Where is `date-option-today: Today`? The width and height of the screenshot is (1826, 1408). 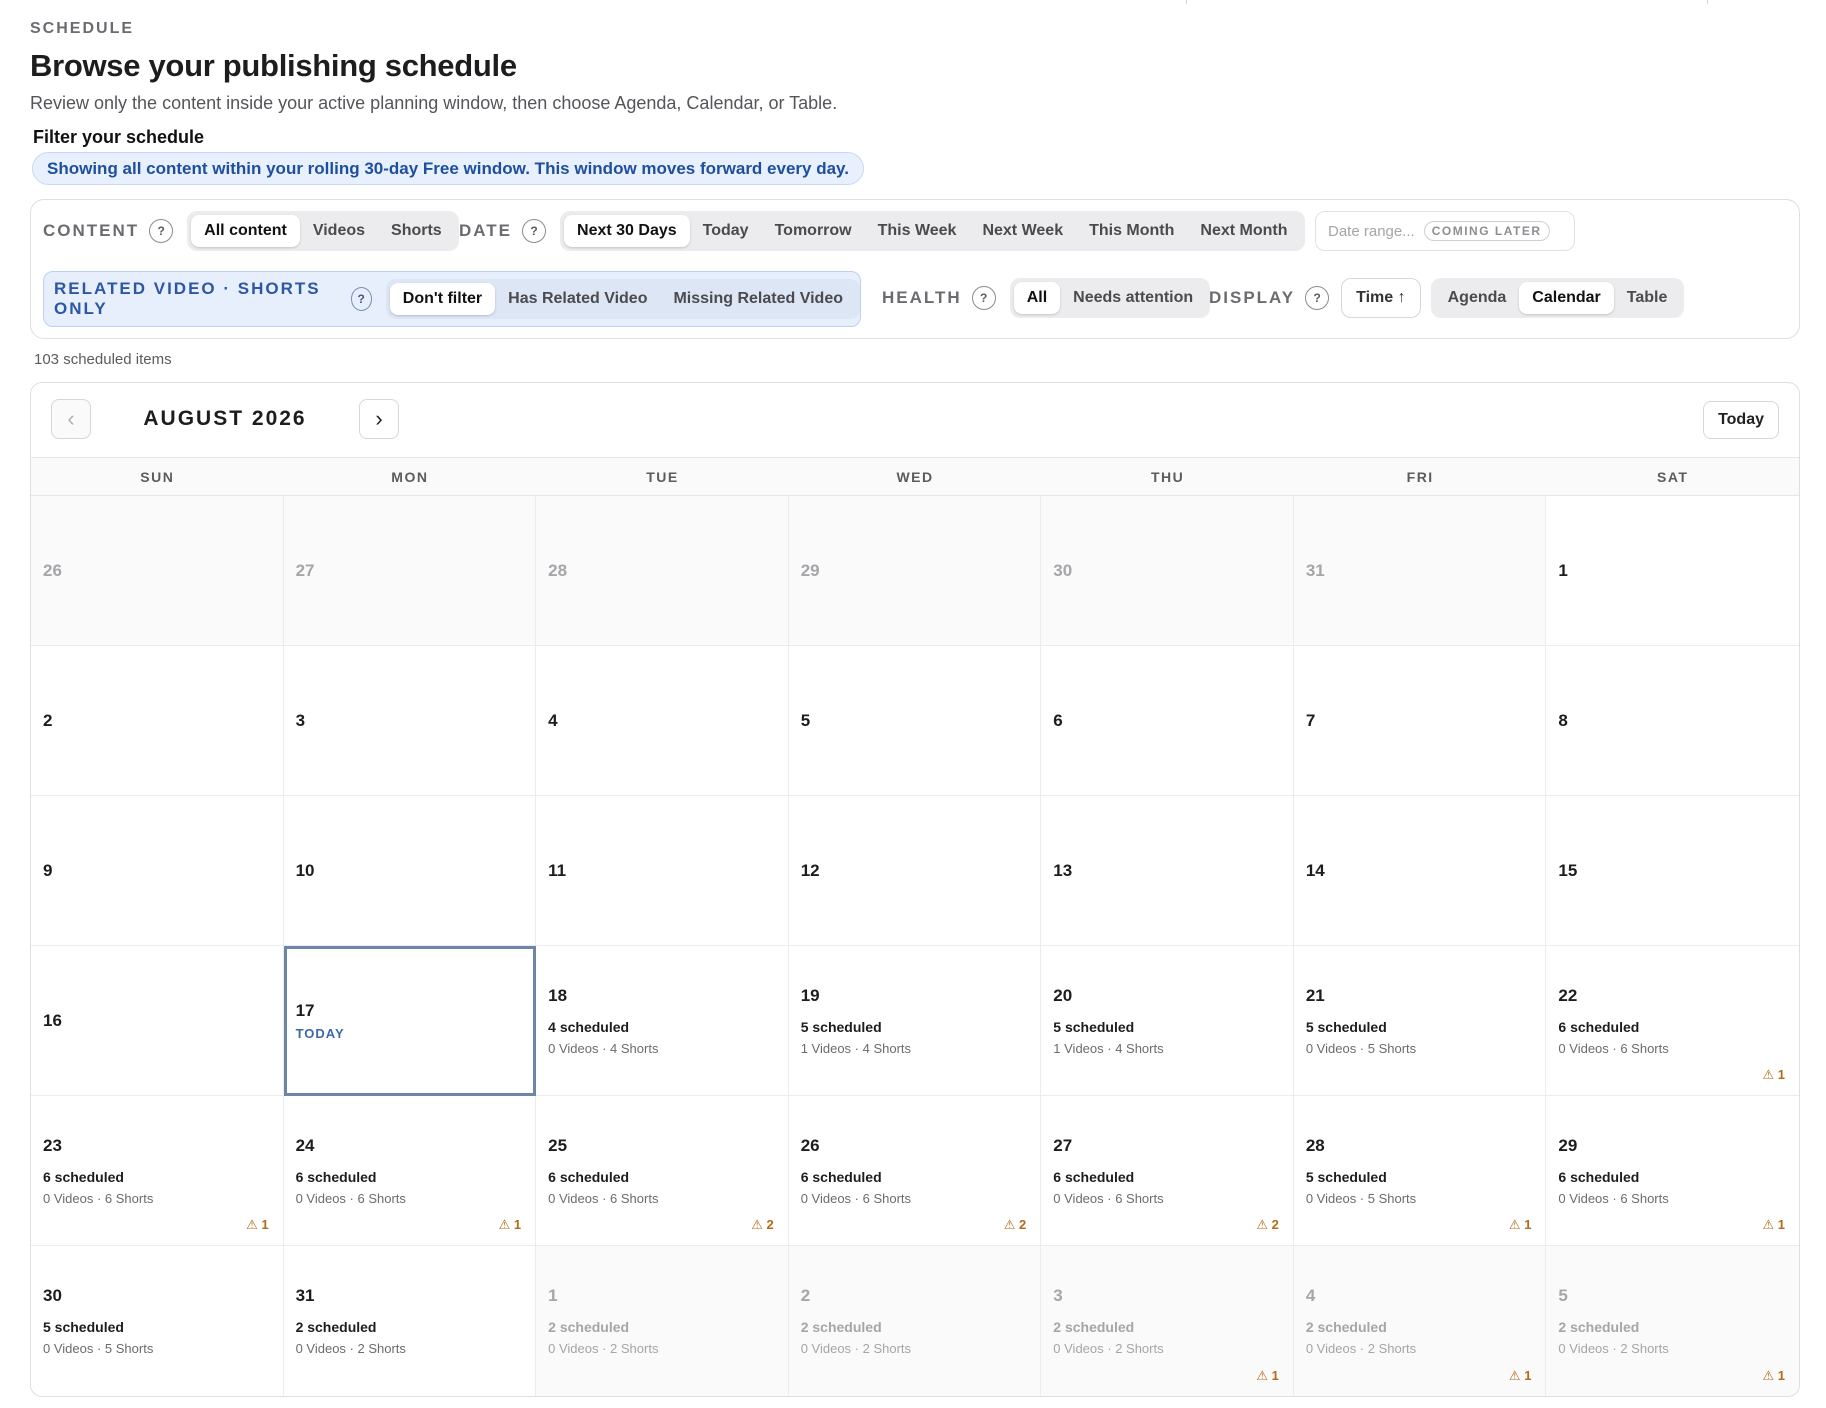 date-option-today: Today is located at coordinates (726, 231).